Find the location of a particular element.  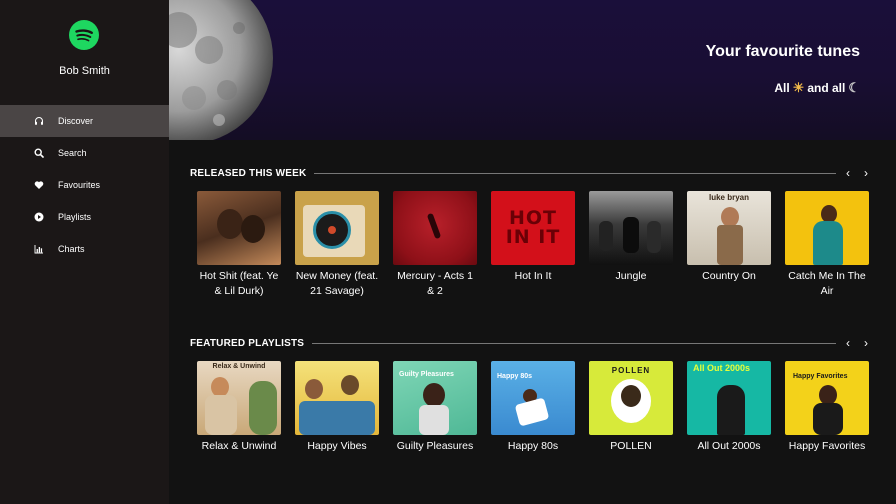

playlist-title: All Out 2000s is located at coordinates (729, 446).